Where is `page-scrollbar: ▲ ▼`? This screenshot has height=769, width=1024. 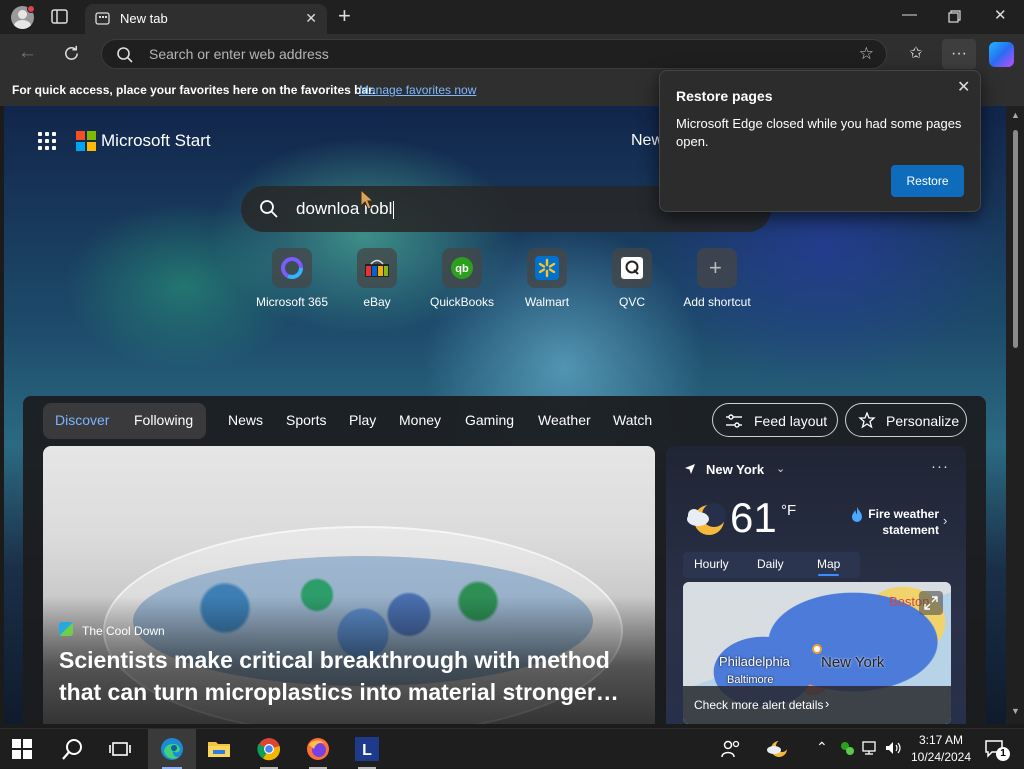 page-scrollbar: ▲ ▼ is located at coordinates (1015, 415).